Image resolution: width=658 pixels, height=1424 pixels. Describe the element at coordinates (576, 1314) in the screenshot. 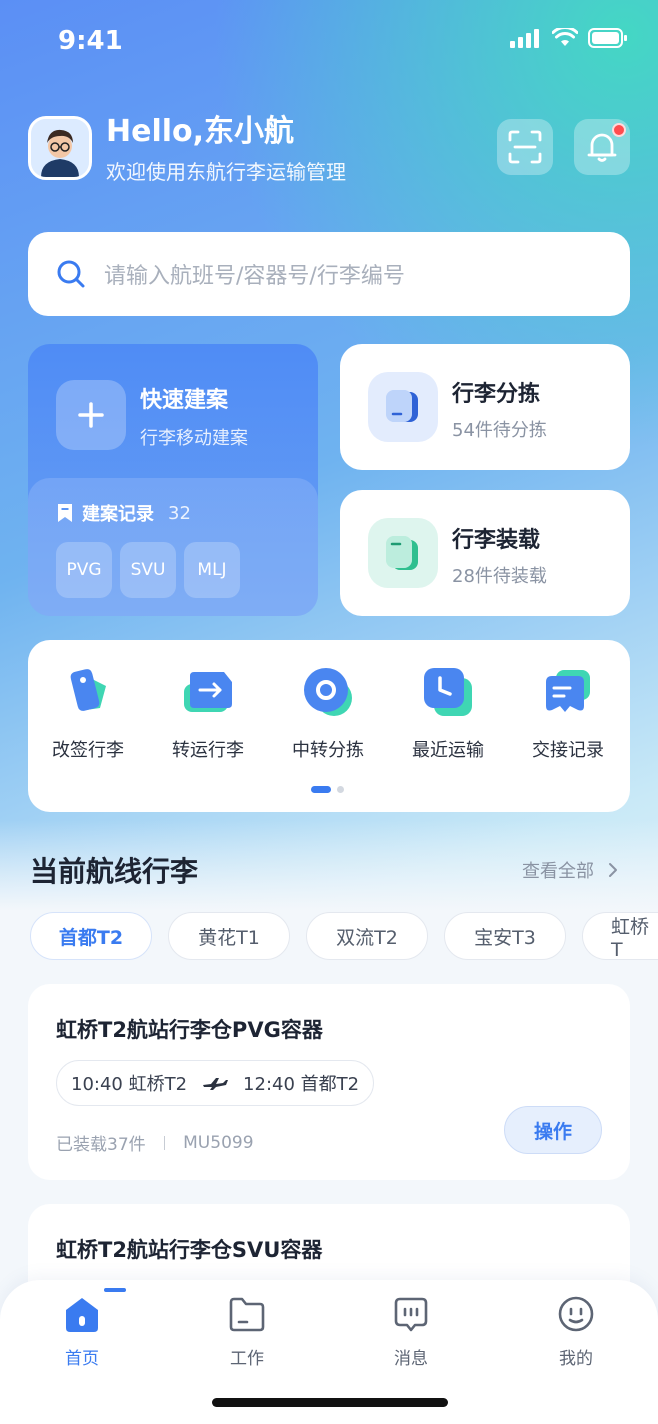

I see `smile-icon` at that location.